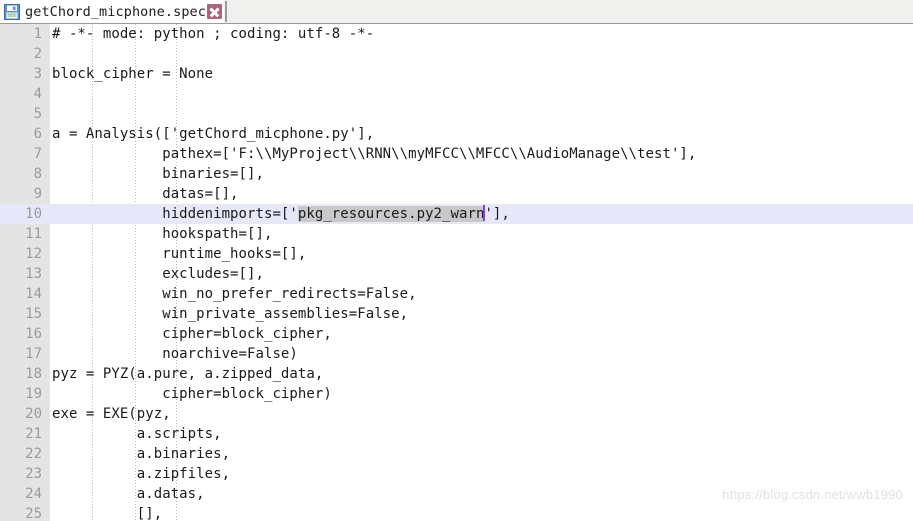  Describe the element at coordinates (33, 254) in the screenshot. I see `line-number: 12` at that location.